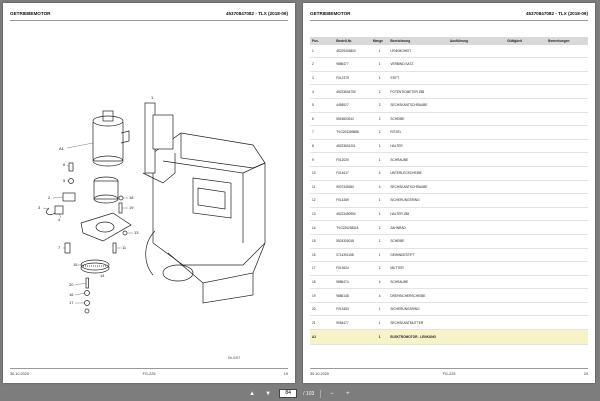 This screenshot has width=600, height=401. I want to click on cell-description: SCHRAUBE, so click(418, 159).